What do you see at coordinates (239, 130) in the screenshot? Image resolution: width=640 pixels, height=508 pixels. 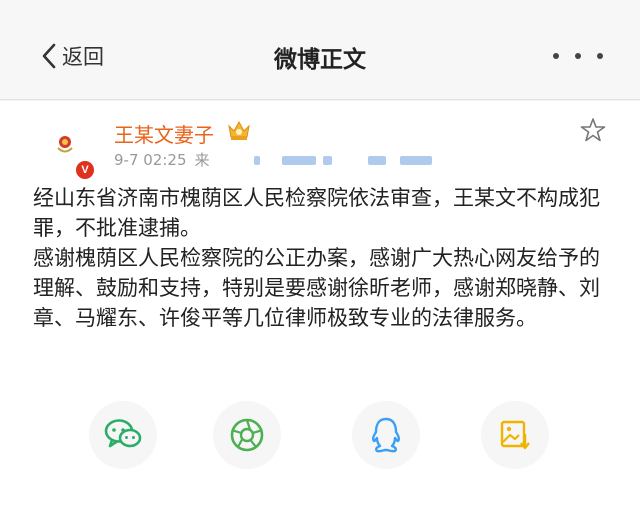 I see `crown-badge-icon` at bounding box center [239, 130].